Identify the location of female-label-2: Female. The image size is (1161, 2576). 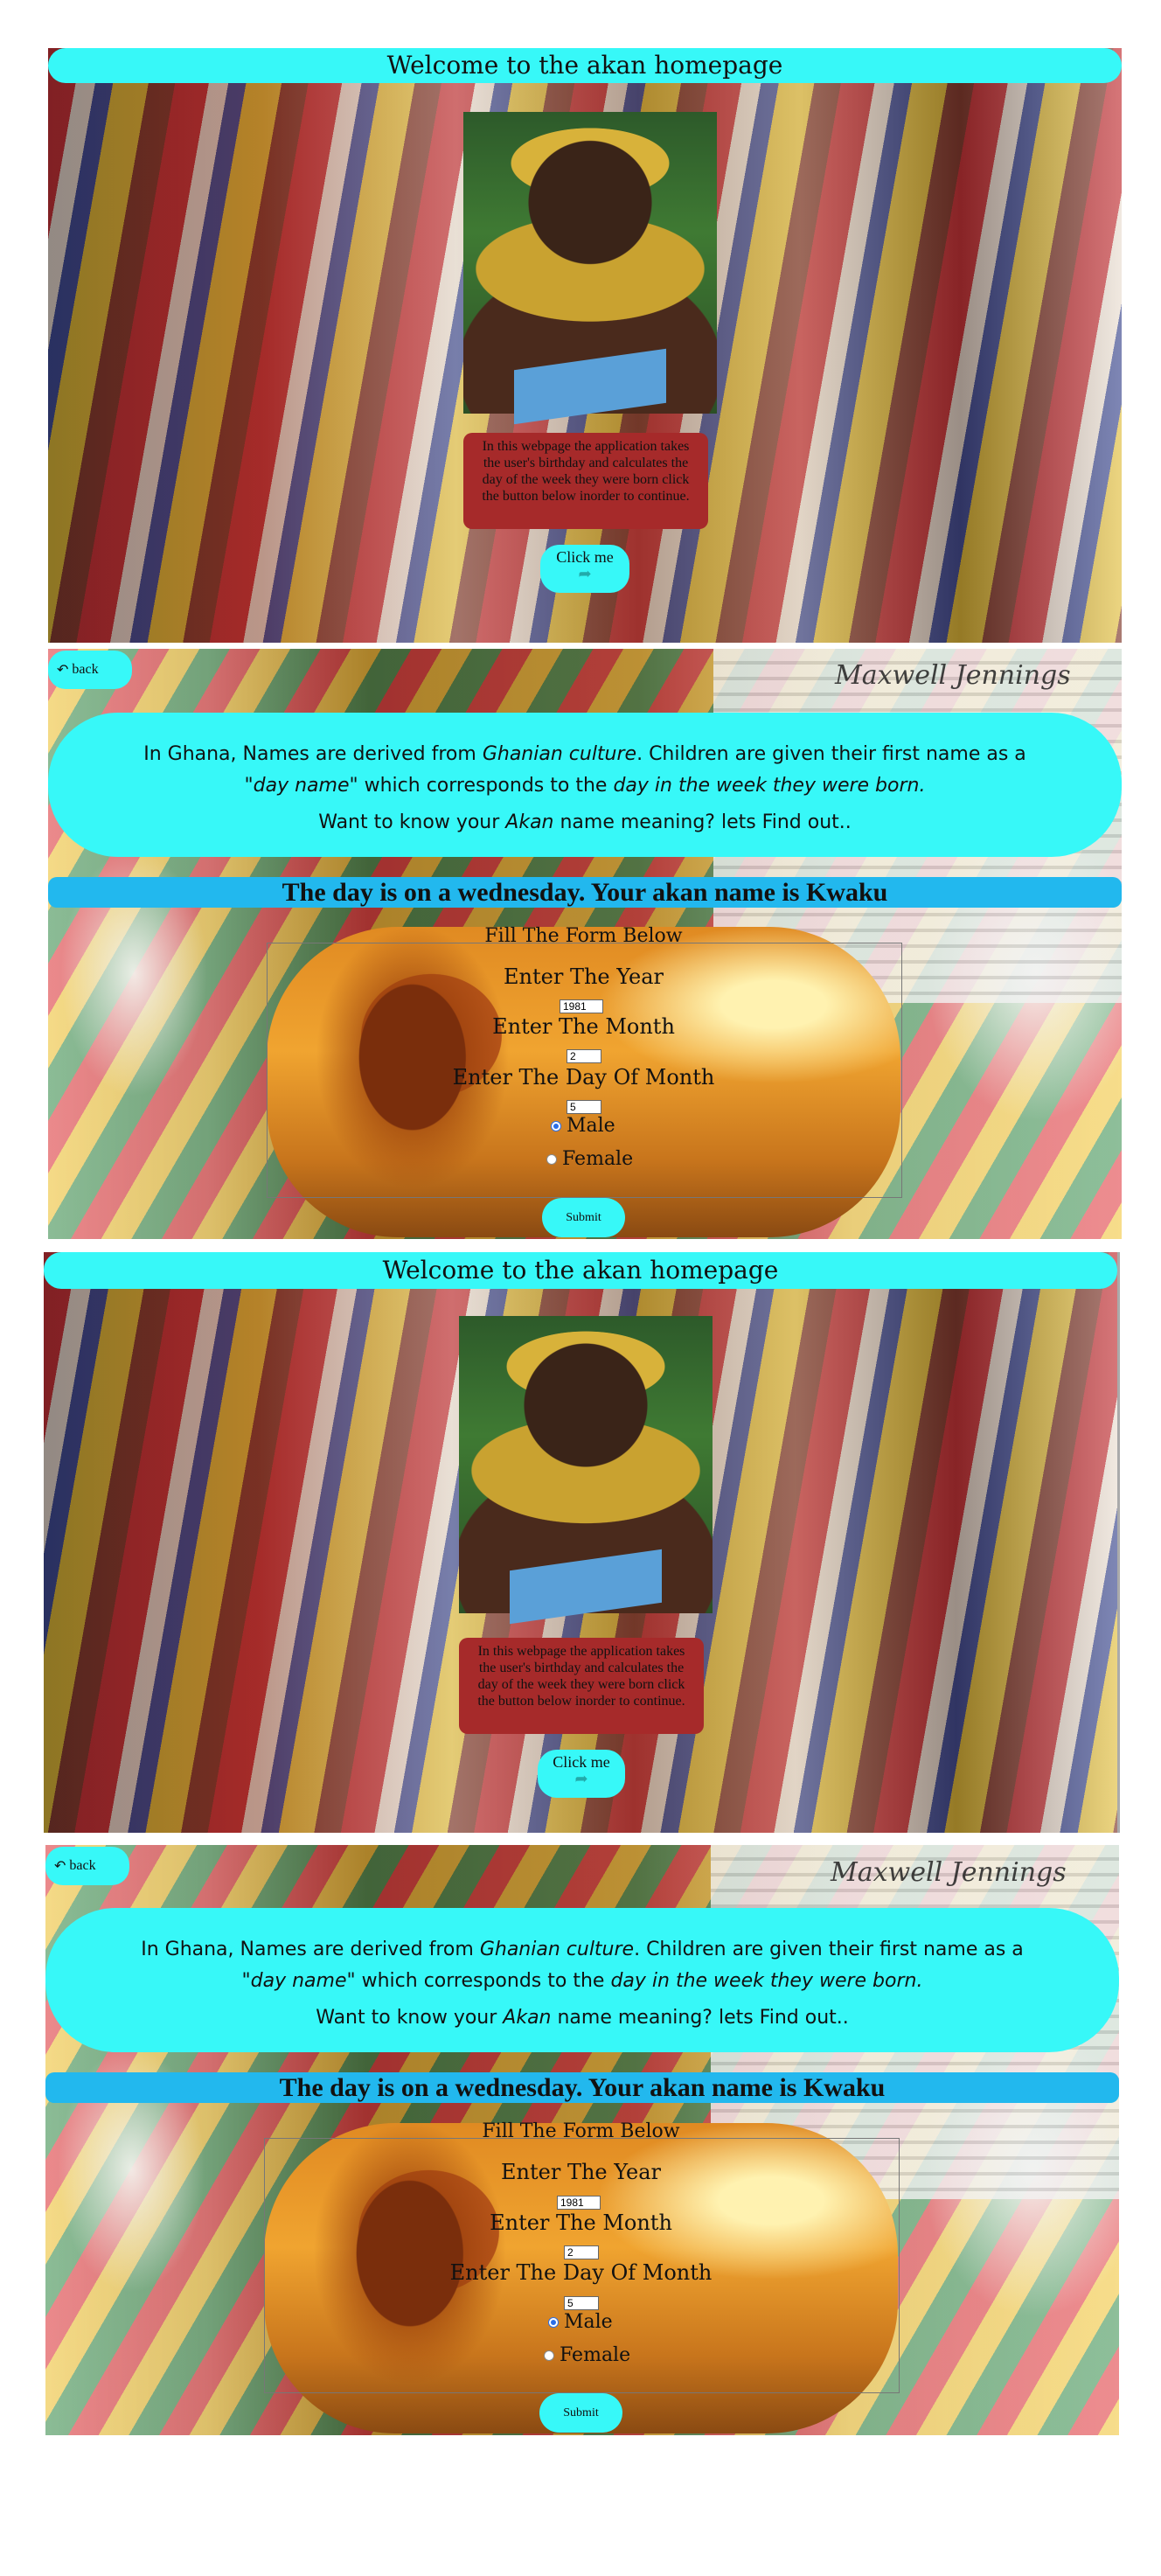
(595, 2355).